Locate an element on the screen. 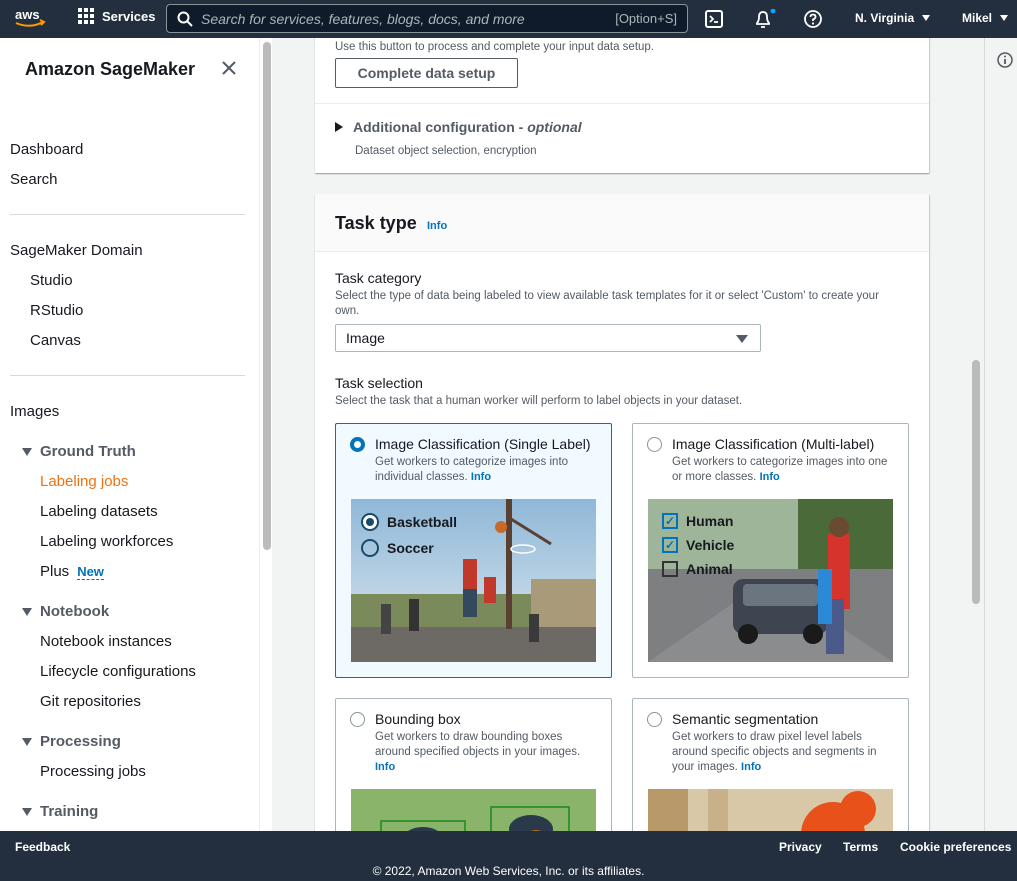 The width and height of the screenshot is (1017, 881). sidebar-item-labeling-workforces: Labeling workforces is located at coordinates (106, 541).